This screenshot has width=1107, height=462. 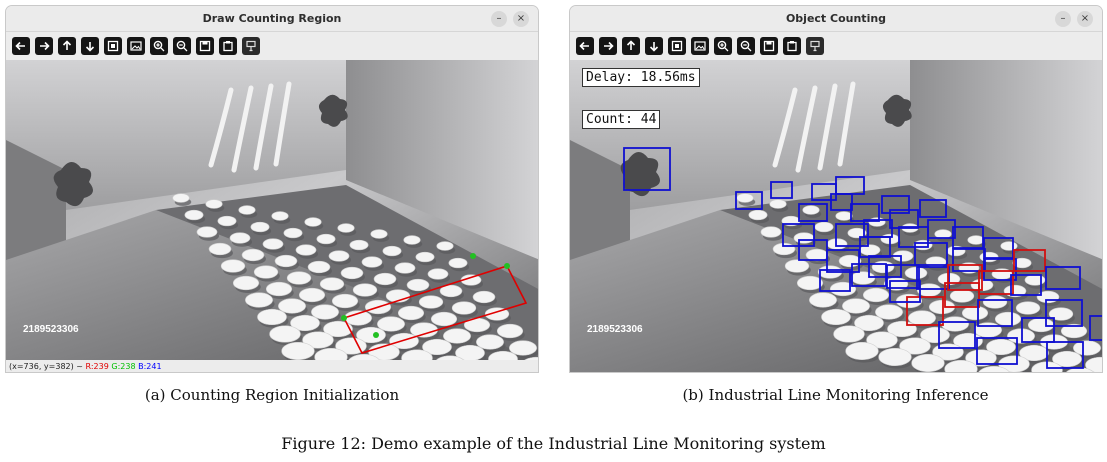 What do you see at coordinates (272, 366) in the screenshot?
I see `status-bar: (x=736, y=382) ~ R:239 G:238 B:241` at bounding box center [272, 366].